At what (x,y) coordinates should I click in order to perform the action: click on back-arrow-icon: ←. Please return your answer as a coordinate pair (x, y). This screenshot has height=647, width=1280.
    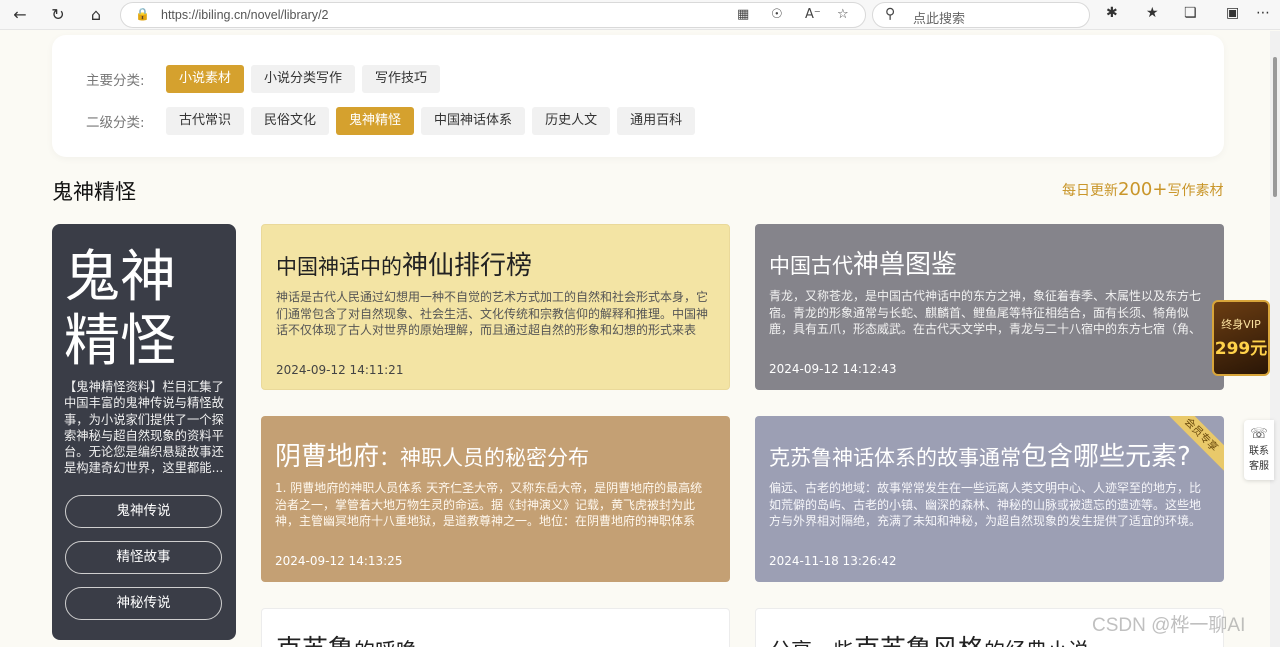
    Looking at the image, I should click on (20, 15).